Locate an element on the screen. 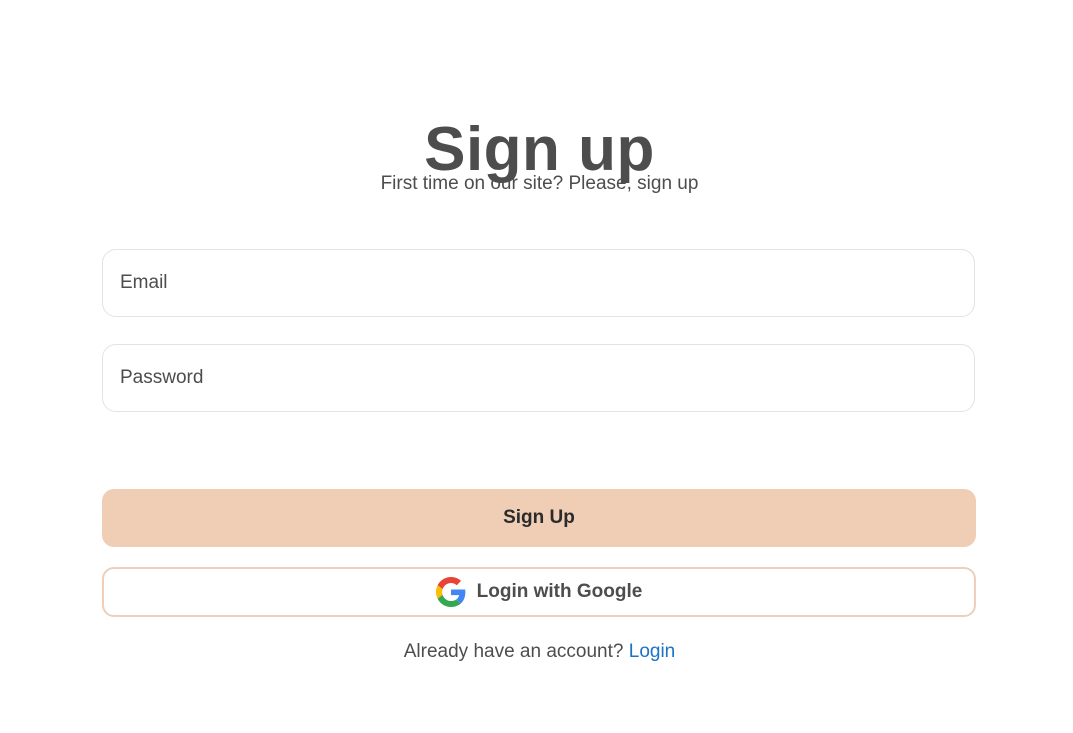 The image size is (1073, 733). login-prompt: Already have an account? Login is located at coordinates (536, 652).